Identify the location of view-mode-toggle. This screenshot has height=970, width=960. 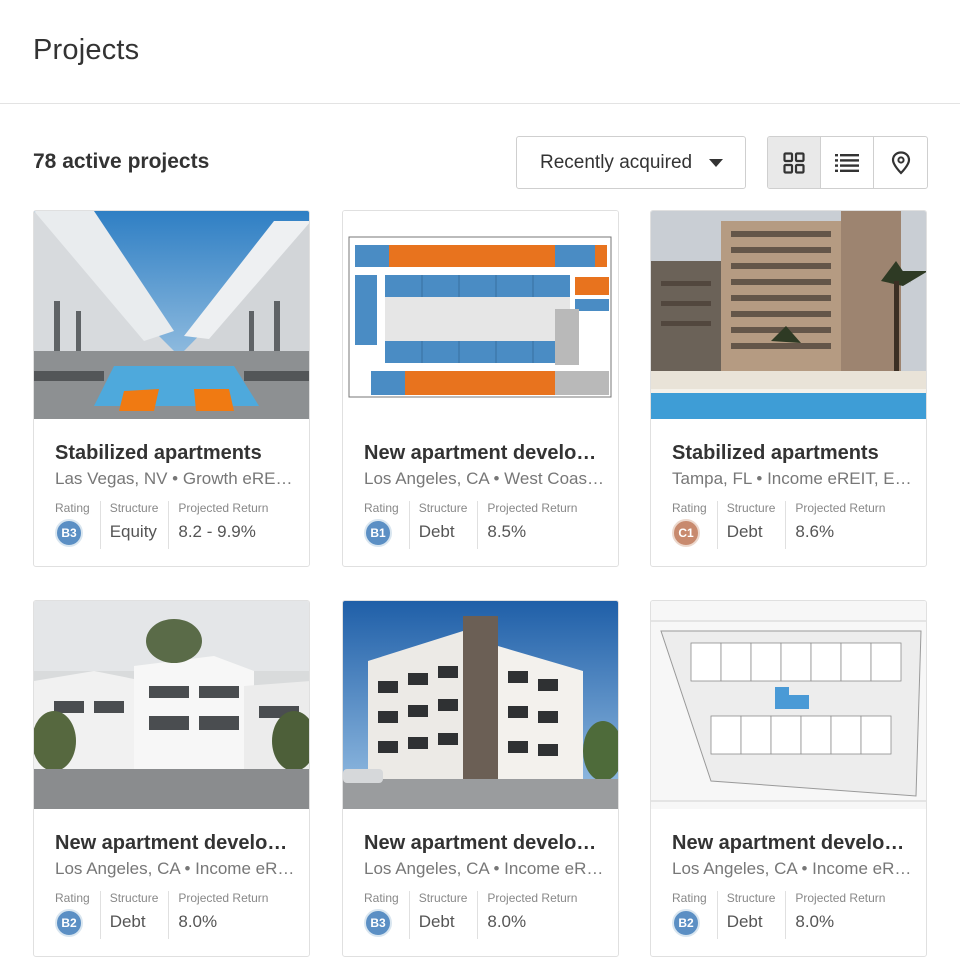
(847, 162).